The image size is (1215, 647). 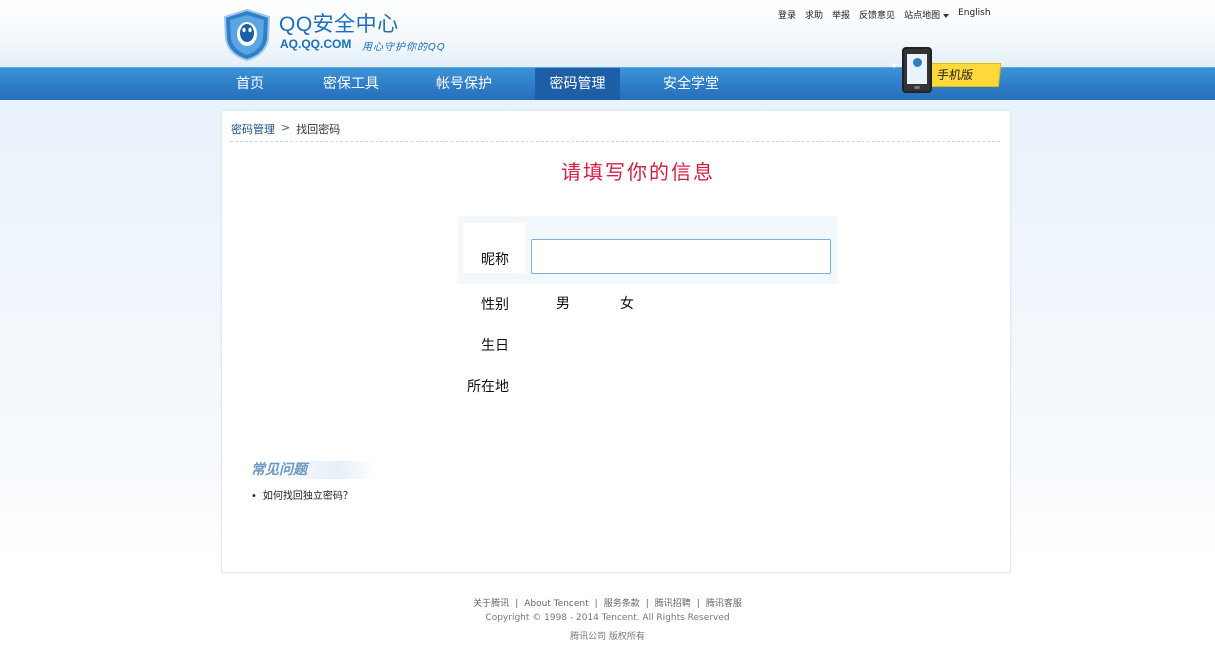 What do you see at coordinates (577, 84) in the screenshot?
I see `nav-item-password-management: 密码管理` at bounding box center [577, 84].